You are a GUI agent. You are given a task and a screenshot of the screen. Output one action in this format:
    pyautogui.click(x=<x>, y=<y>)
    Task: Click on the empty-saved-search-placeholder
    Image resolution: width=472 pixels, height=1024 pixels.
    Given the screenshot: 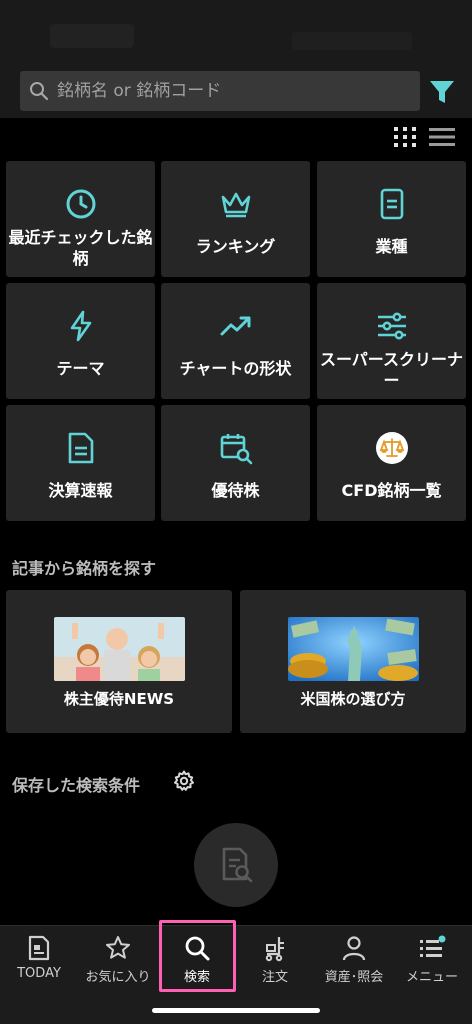 What is the action you would take?
    pyautogui.click(x=236, y=865)
    